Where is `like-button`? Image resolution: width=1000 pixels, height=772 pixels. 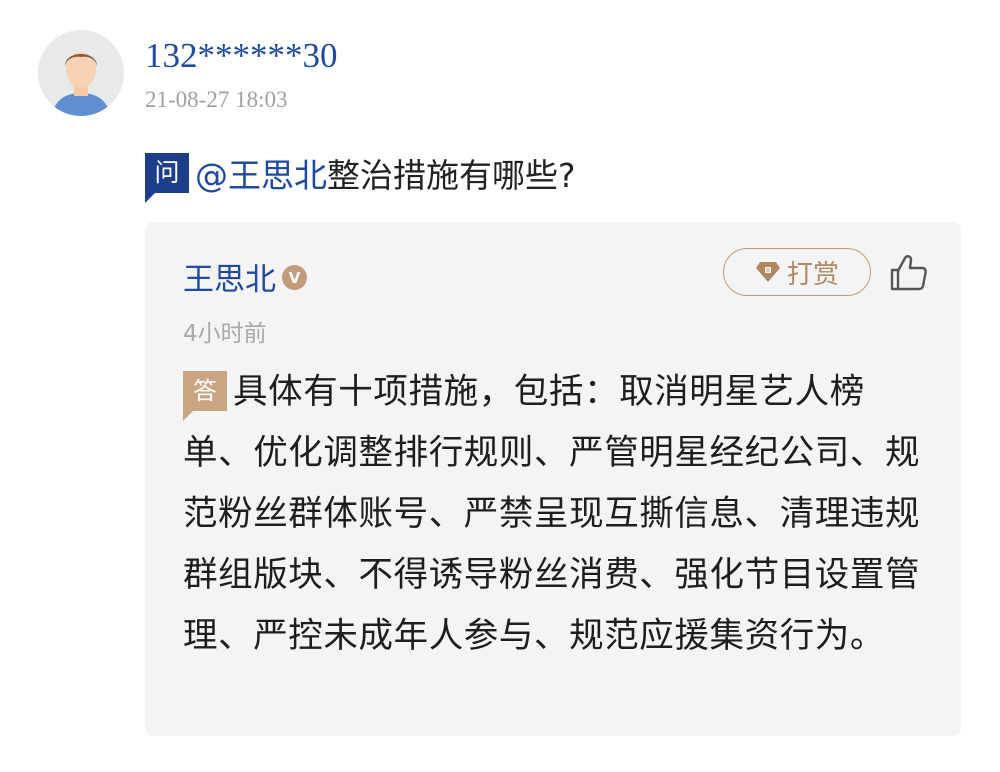
like-button is located at coordinates (908, 273).